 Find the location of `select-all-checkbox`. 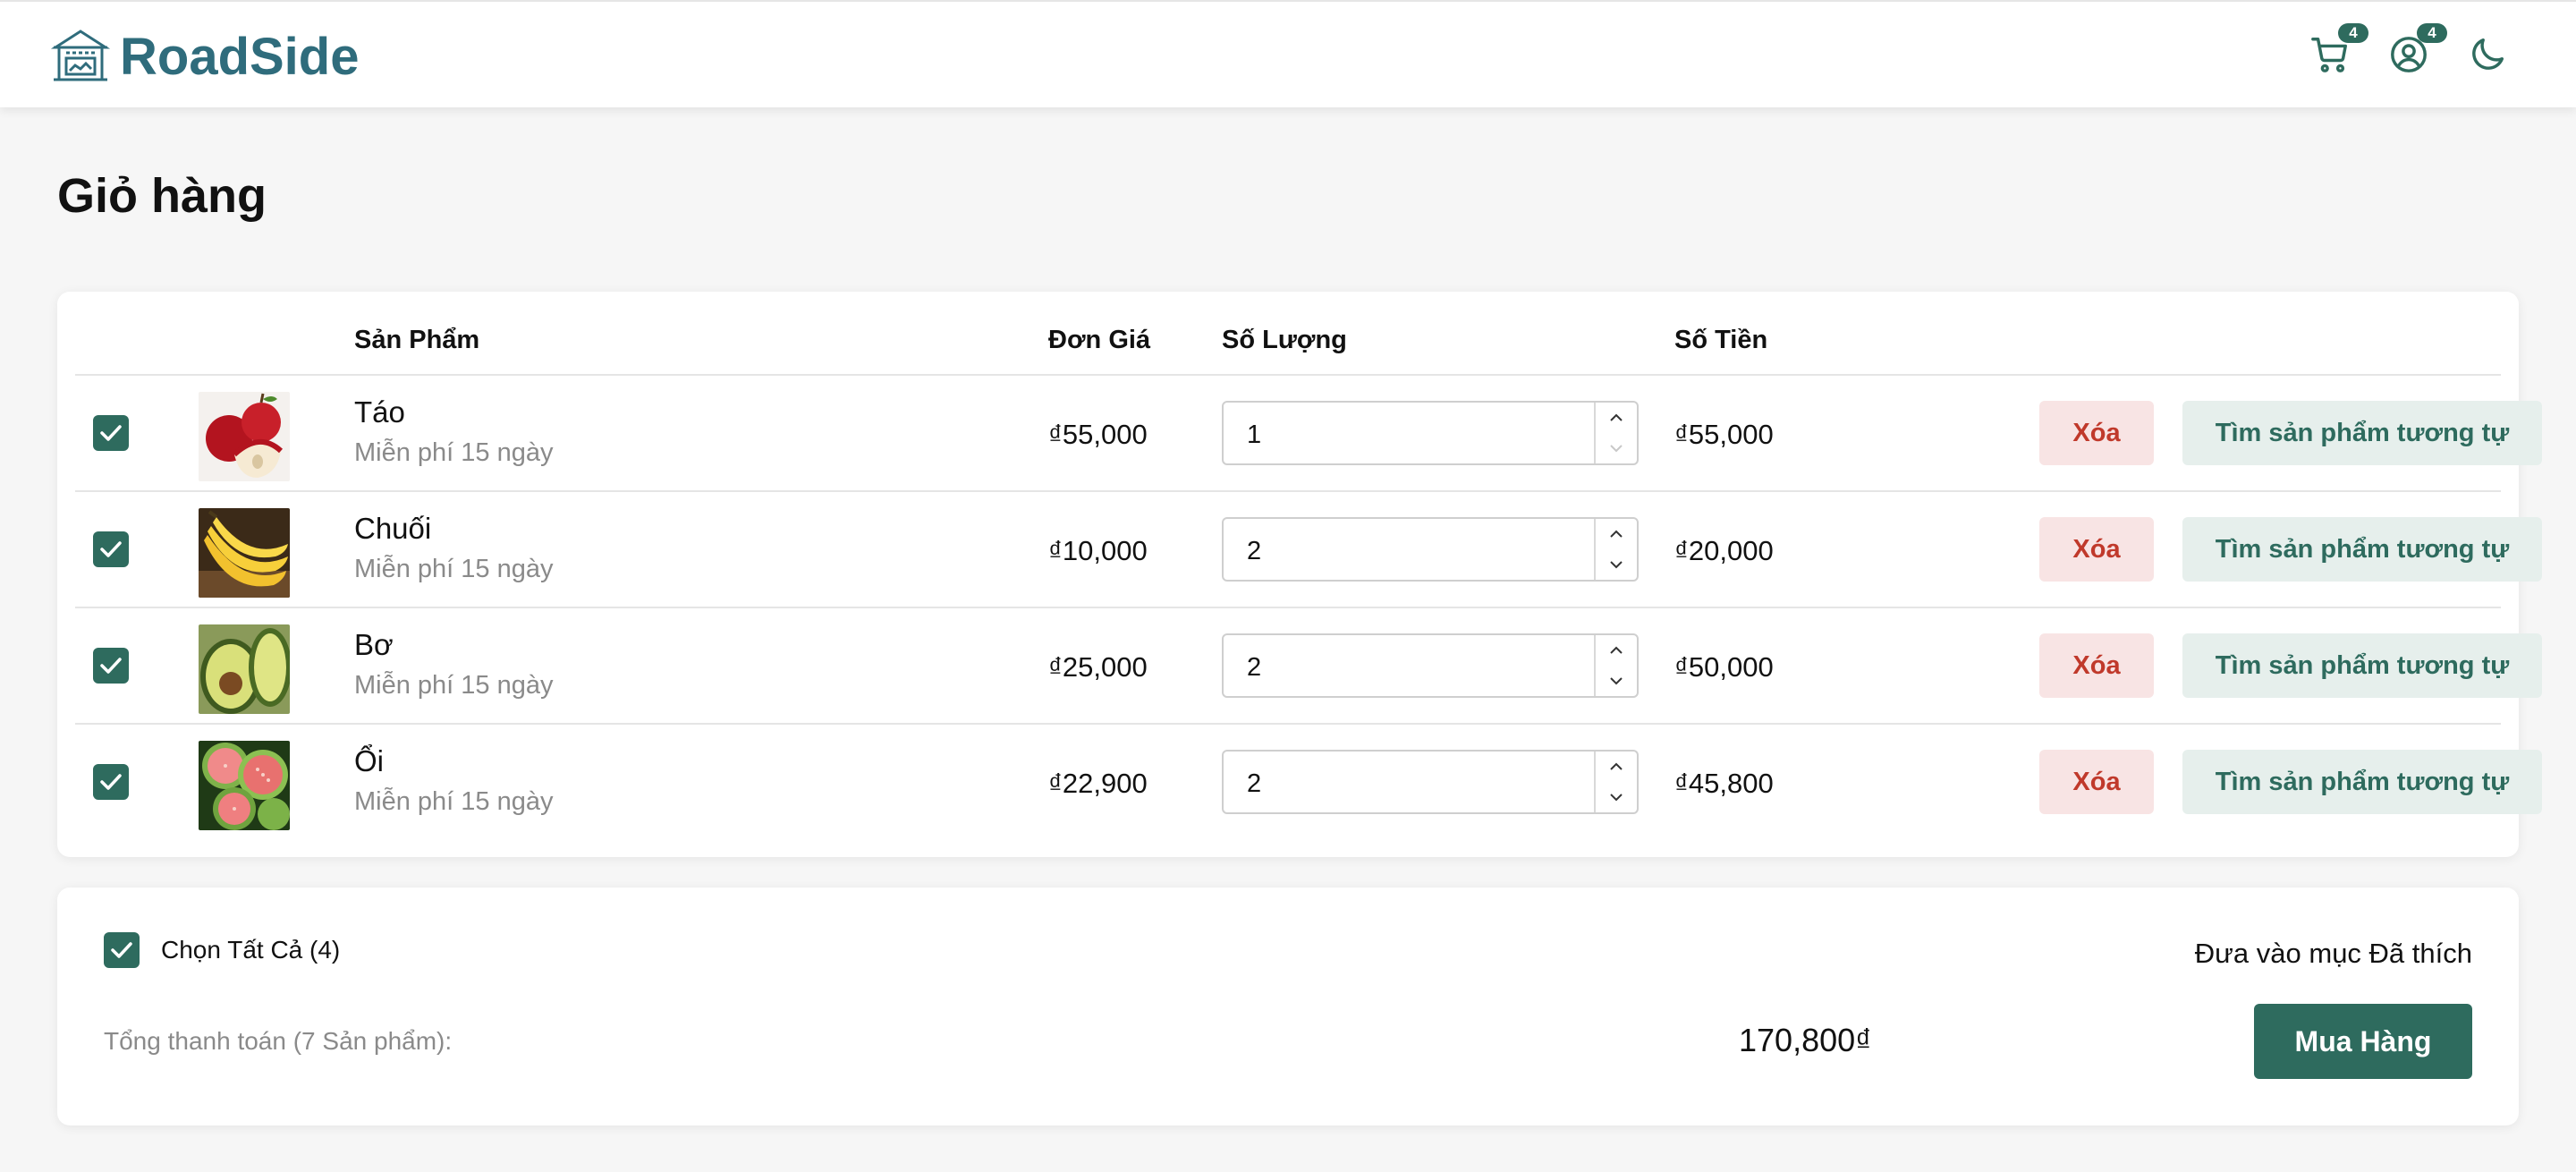

select-all-checkbox is located at coordinates (122, 950).